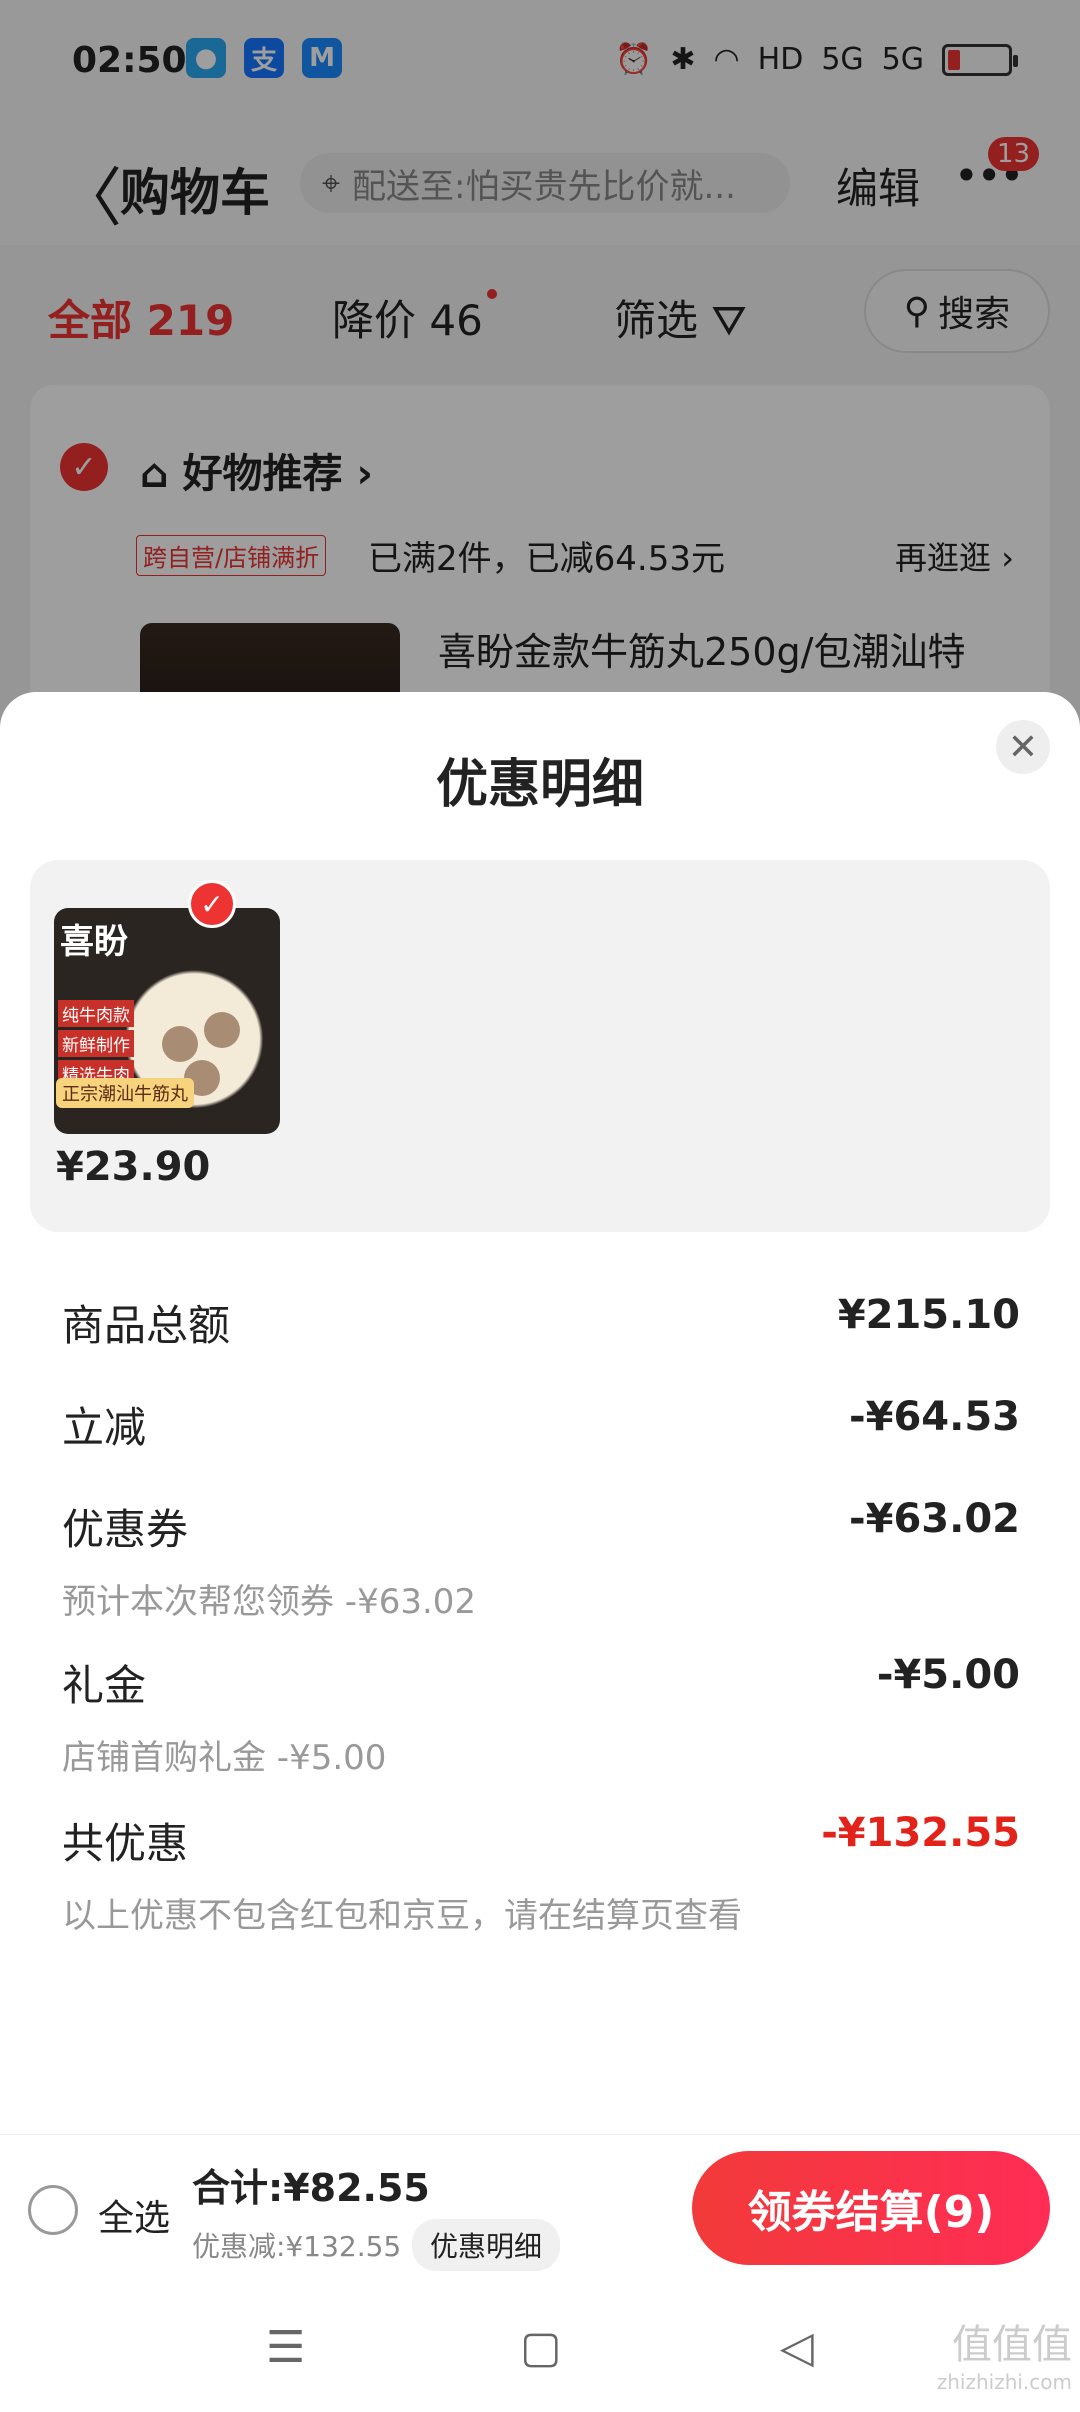  What do you see at coordinates (134, 2215) in the screenshot?
I see `select-all-label: 全选` at bounding box center [134, 2215].